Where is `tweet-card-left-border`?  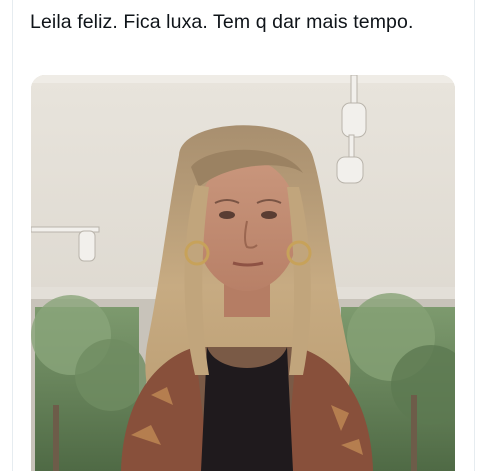
tweet-card-left-border is located at coordinates (12, 235).